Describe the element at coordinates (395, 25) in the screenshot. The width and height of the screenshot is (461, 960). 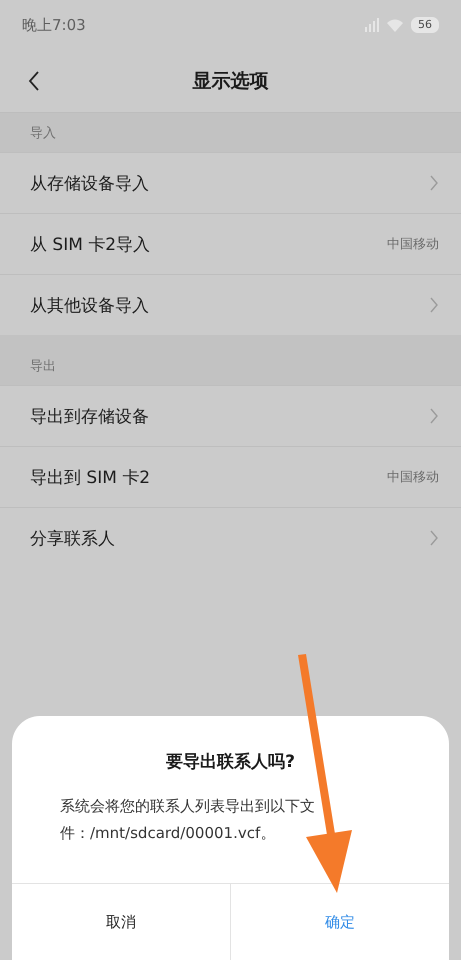
I see `wifi-icon` at that location.